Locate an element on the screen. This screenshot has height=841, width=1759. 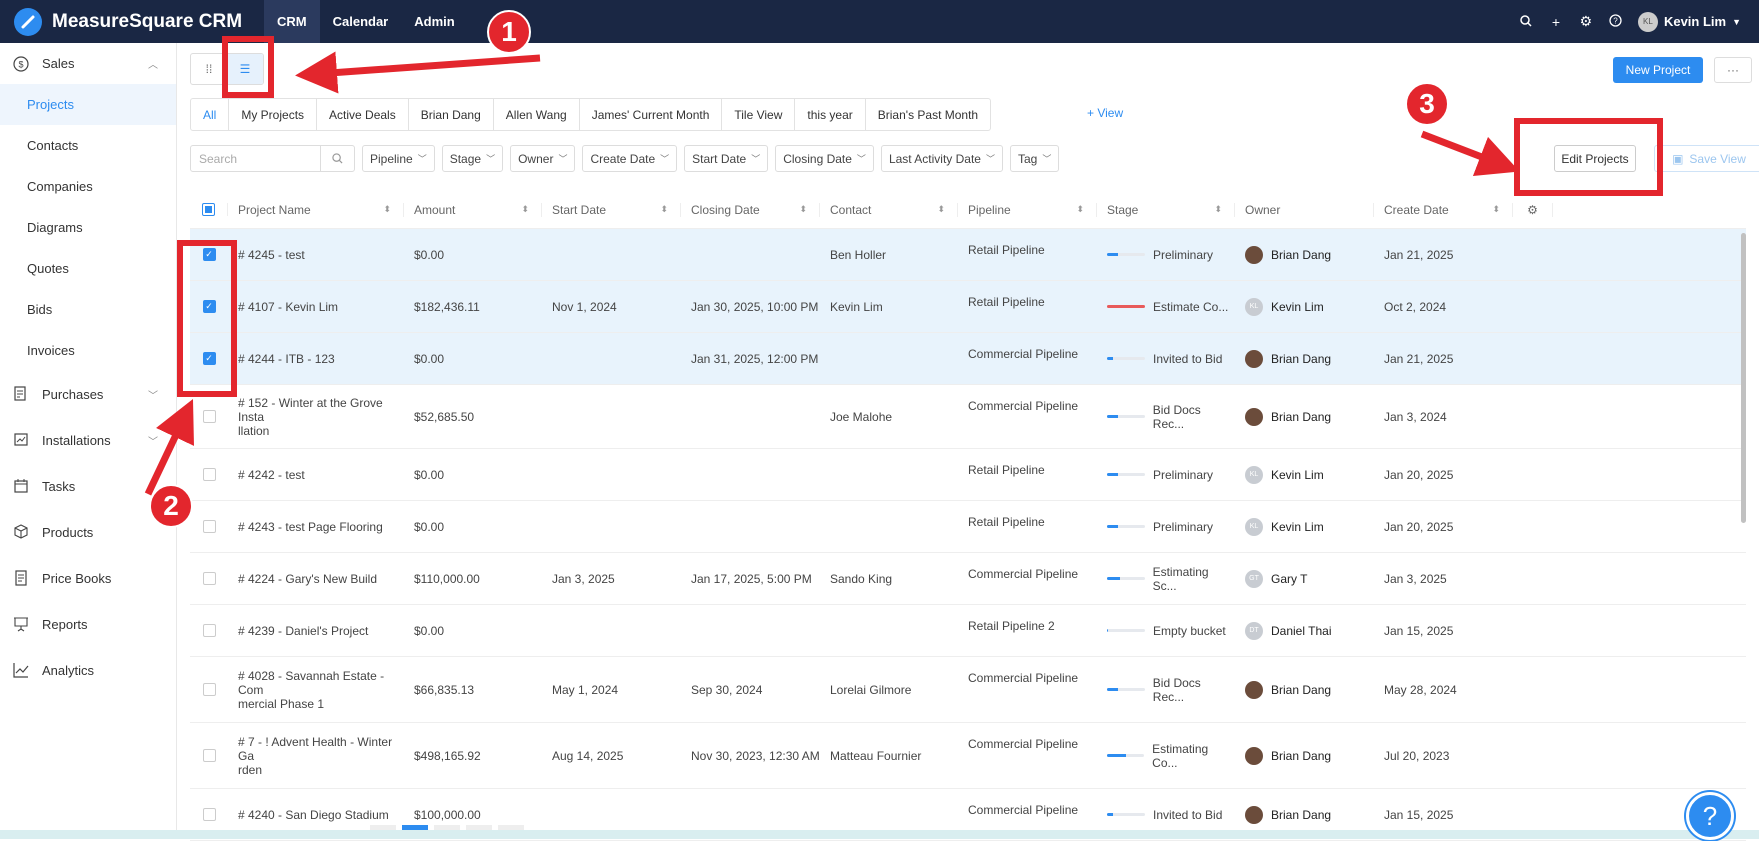
more-options-button: ··· is located at coordinates (1733, 70).